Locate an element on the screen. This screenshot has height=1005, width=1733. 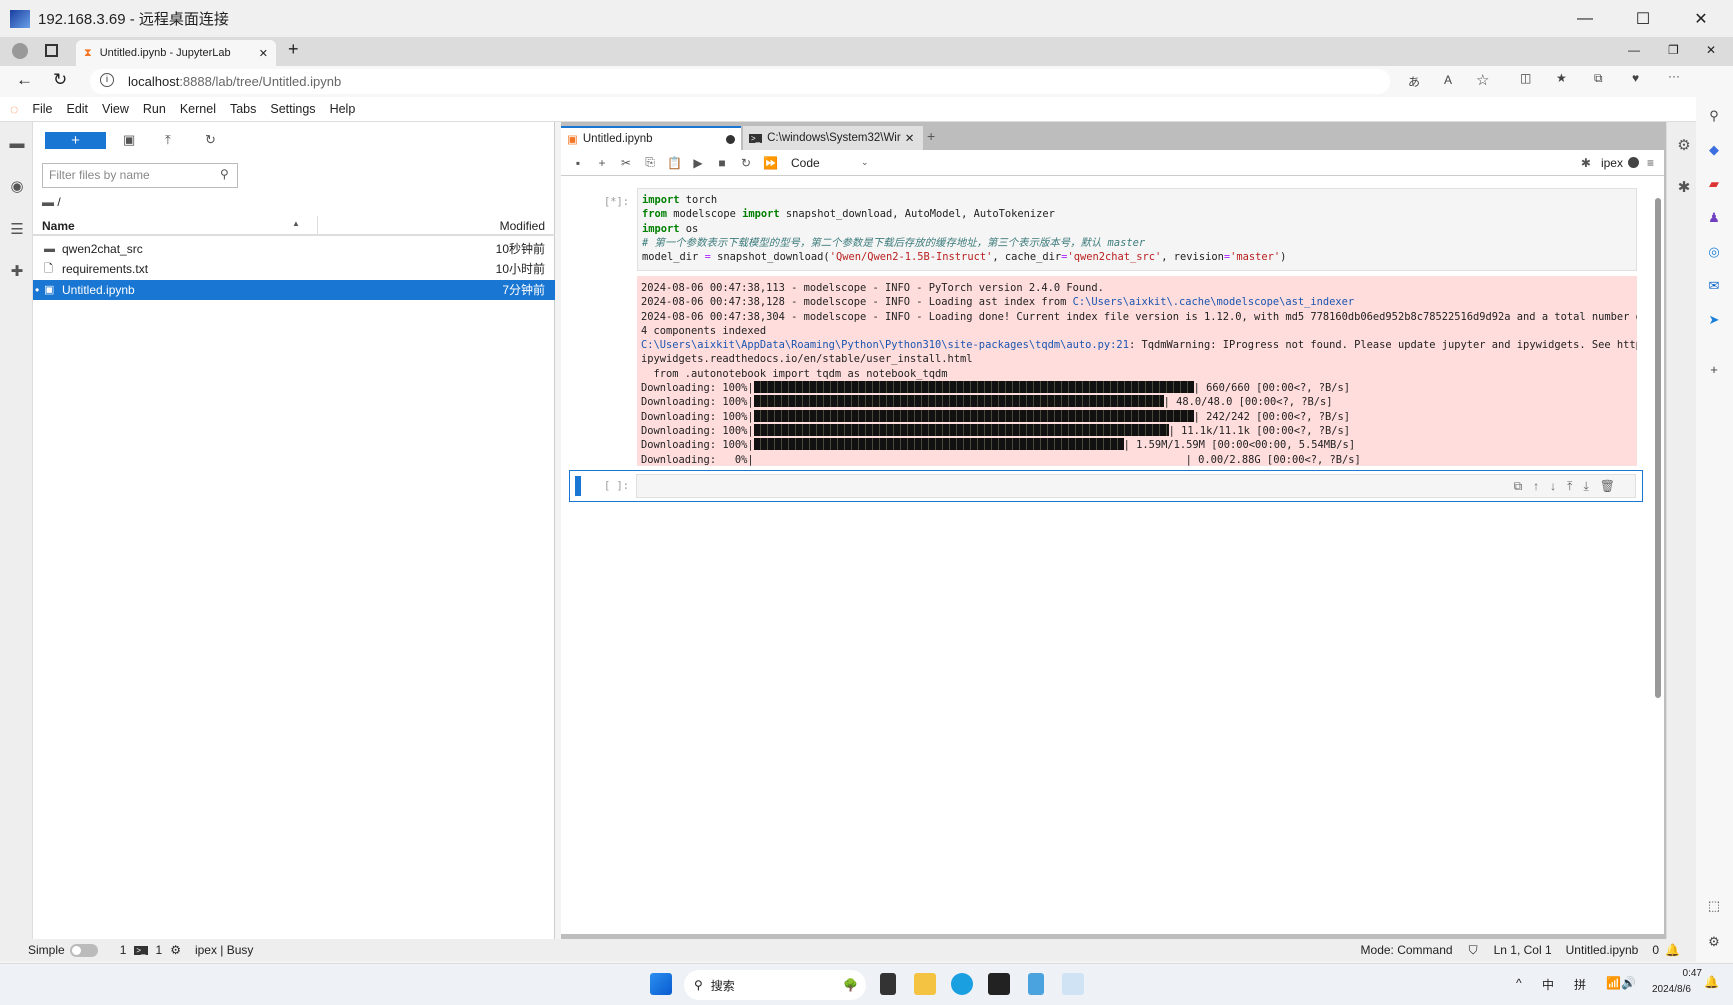
browser-restore: ❐ is located at coordinates (1673, 50).